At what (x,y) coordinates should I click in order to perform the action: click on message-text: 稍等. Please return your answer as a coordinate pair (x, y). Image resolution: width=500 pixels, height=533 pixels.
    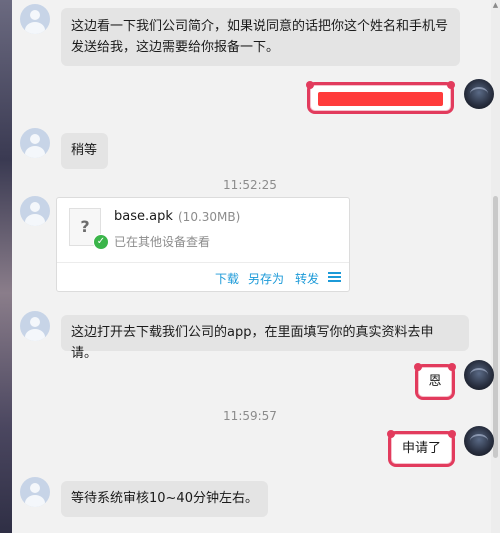
    Looking at the image, I should click on (84, 150).